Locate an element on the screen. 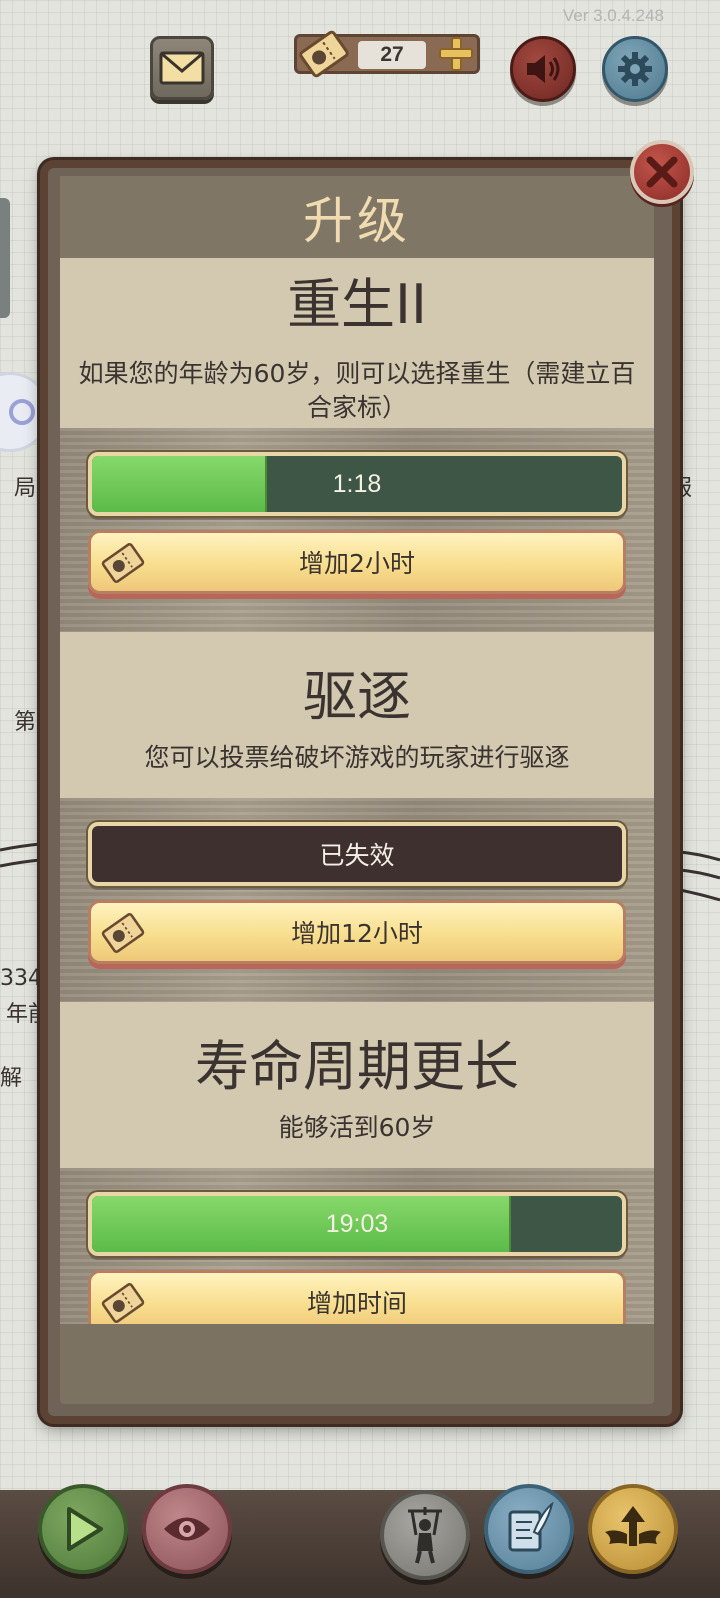 The image size is (720, 1598). upgrade-item-info: 驱逐 您可以投票给破坏游戏的玩家进行驱逐 is located at coordinates (357, 715).